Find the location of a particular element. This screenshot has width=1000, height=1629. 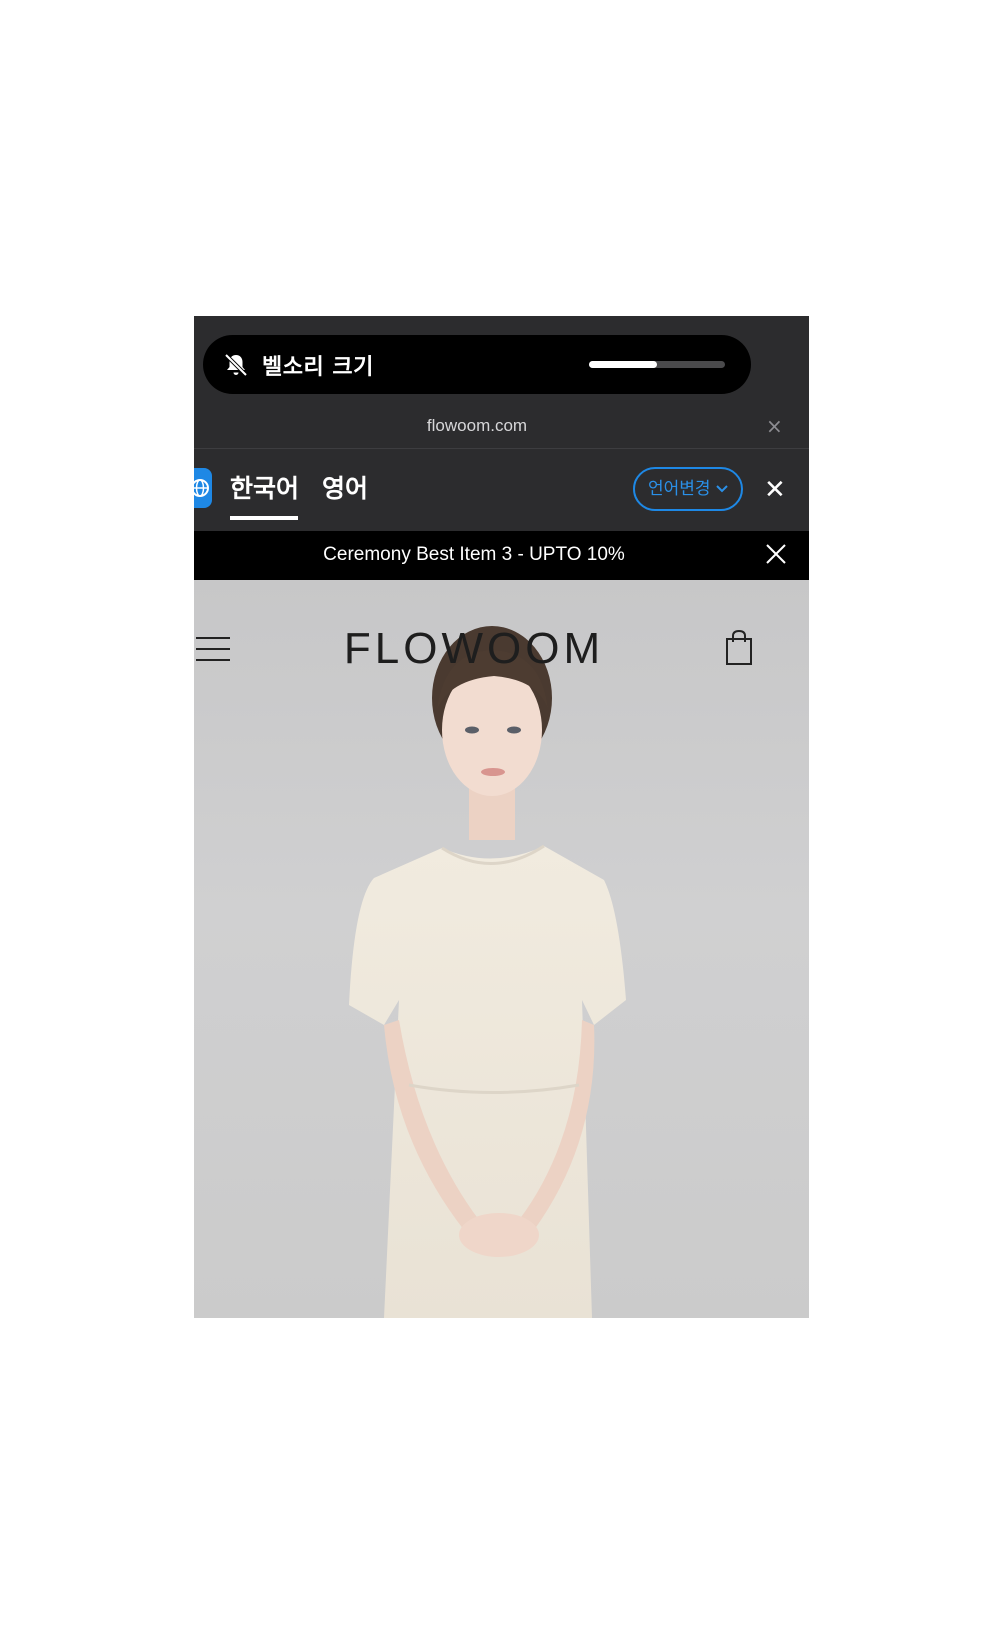

chevron-down-icon is located at coordinates (722, 489).